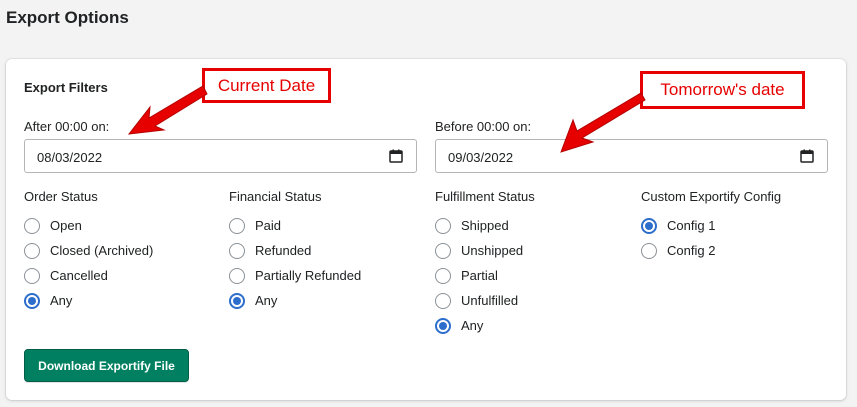  Describe the element at coordinates (266, 85) in the screenshot. I see `current-date-callout: Current Date` at that location.